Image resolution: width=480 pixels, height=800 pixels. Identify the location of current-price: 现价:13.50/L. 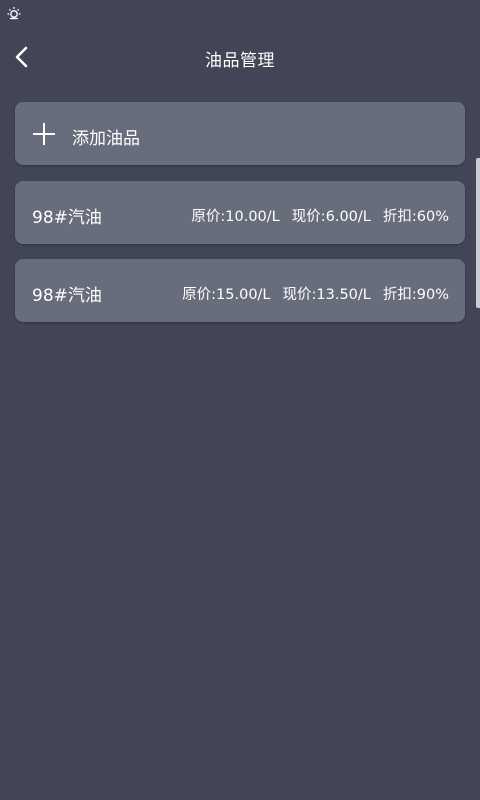
(326, 295).